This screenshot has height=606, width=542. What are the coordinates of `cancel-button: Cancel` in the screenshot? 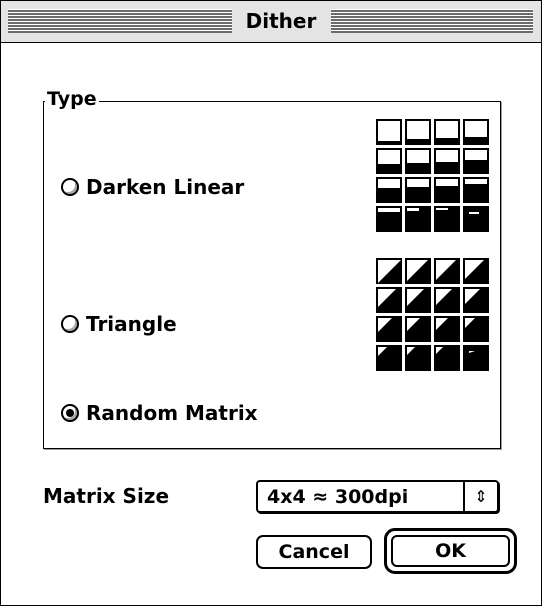 It's located at (314, 552).